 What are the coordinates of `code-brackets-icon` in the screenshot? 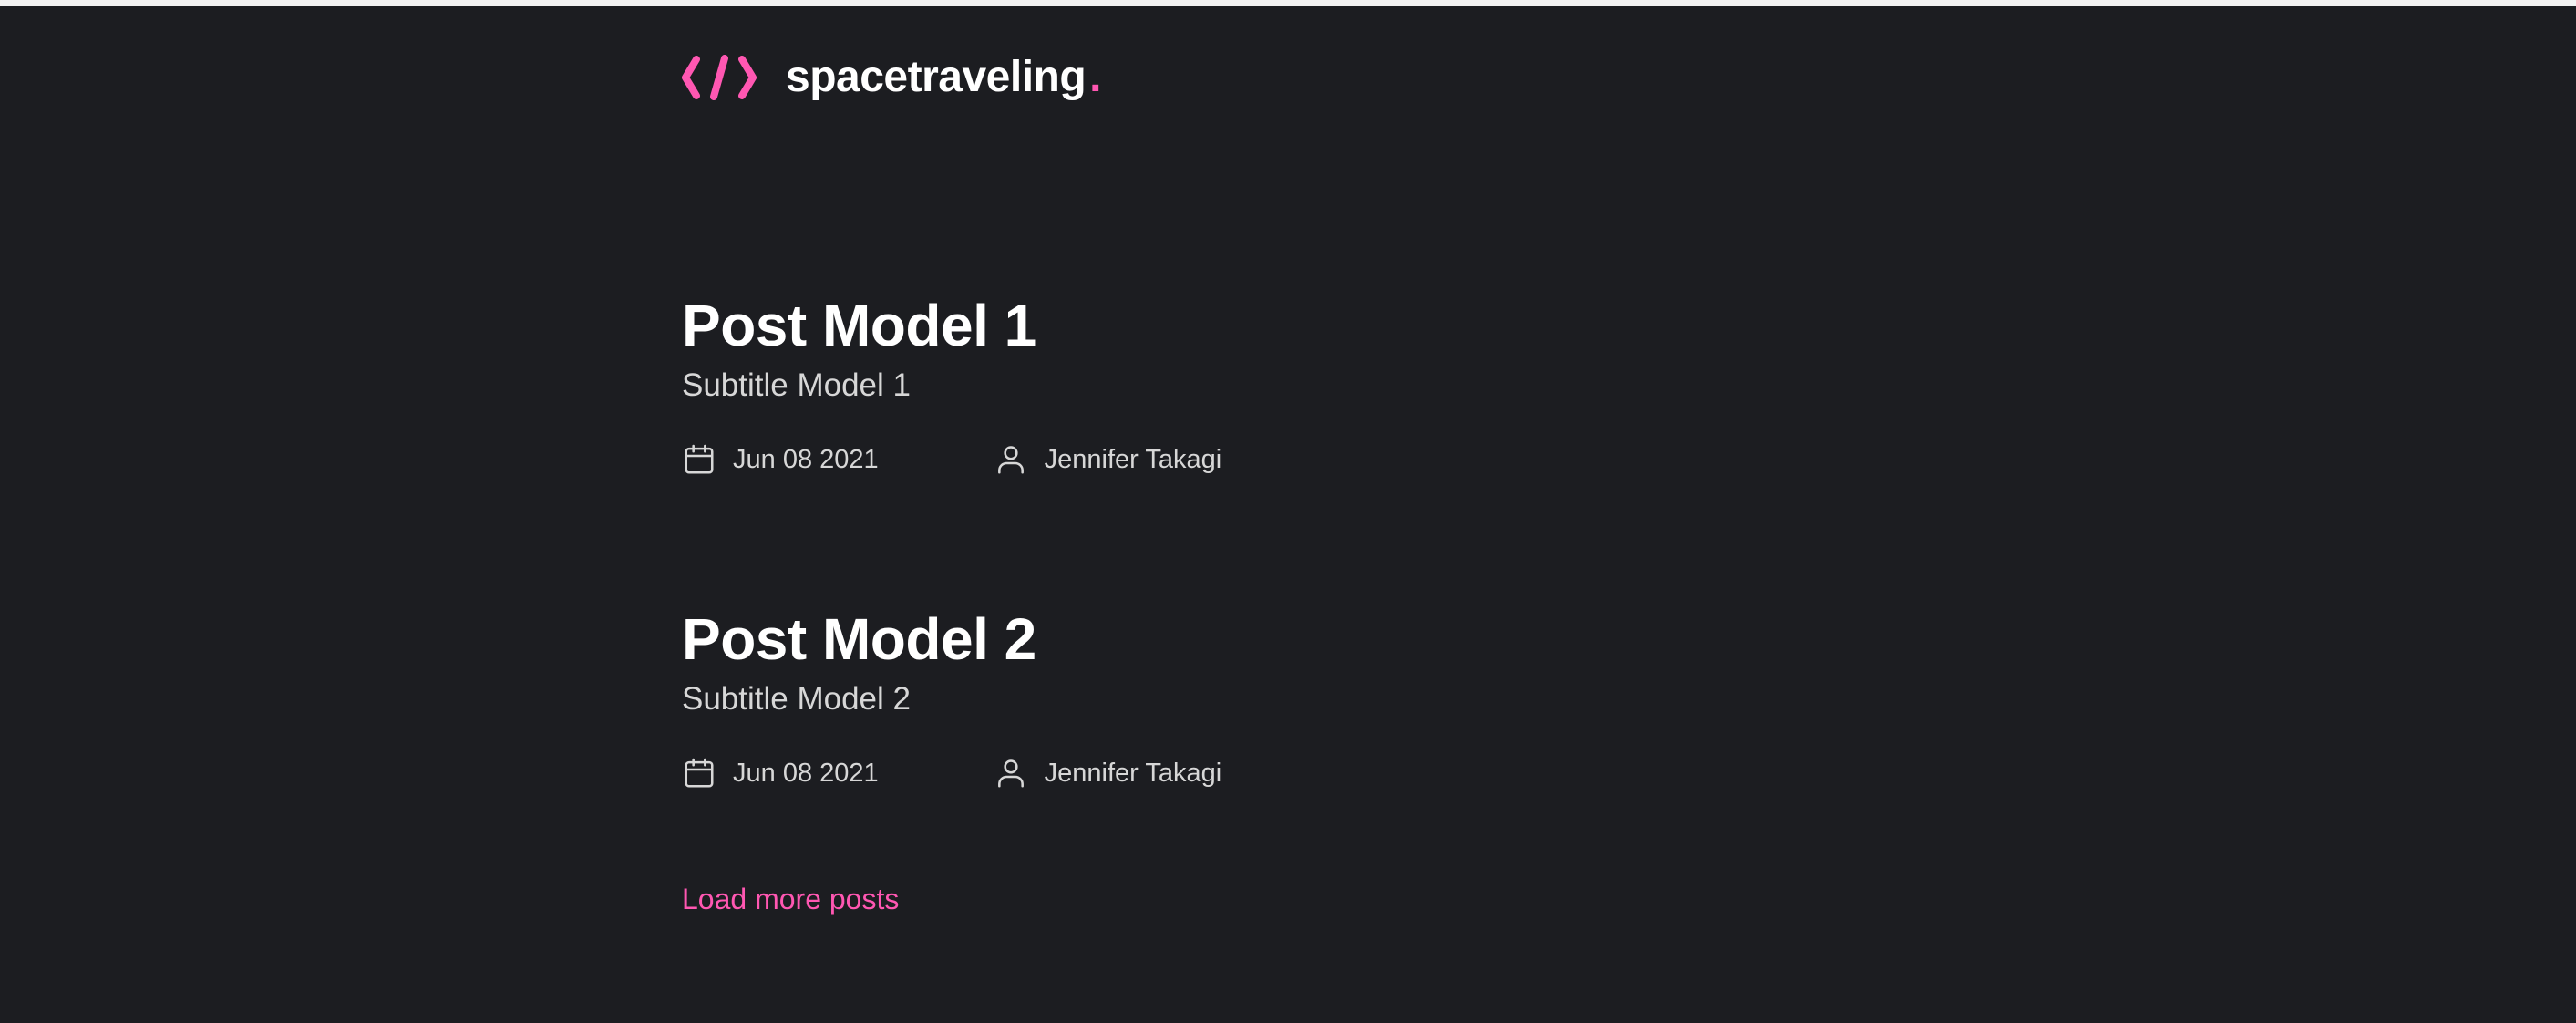 It's located at (719, 77).